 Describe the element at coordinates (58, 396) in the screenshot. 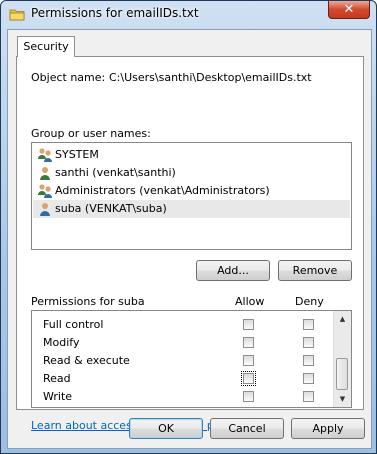

I see `permission-name: Write` at that location.